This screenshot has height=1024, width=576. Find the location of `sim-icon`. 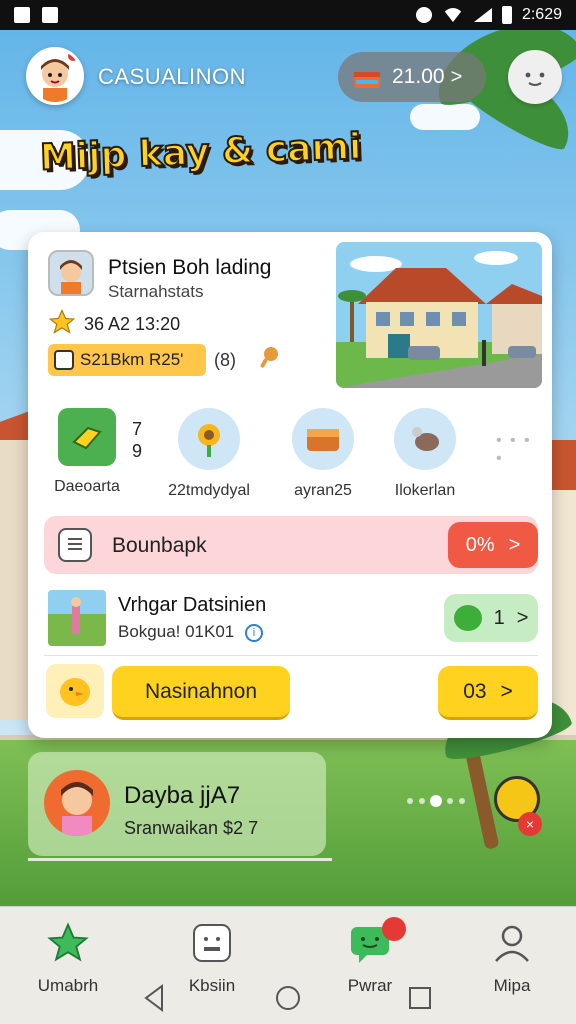

sim-icon is located at coordinates (50, 15).